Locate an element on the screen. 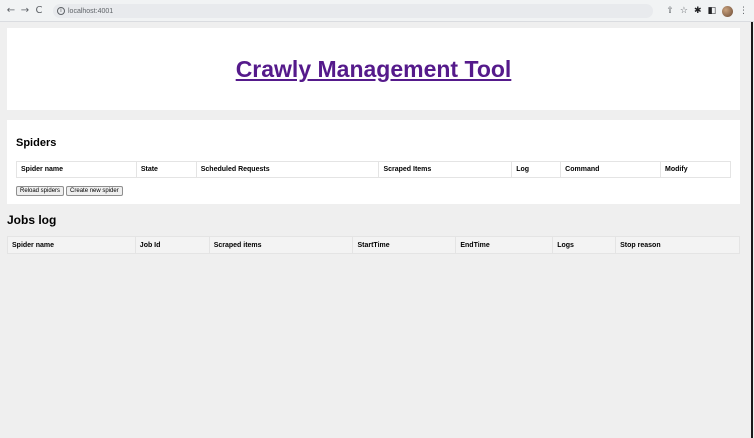 The image size is (754, 438). column-header: Stop reason is located at coordinates (677, 245).